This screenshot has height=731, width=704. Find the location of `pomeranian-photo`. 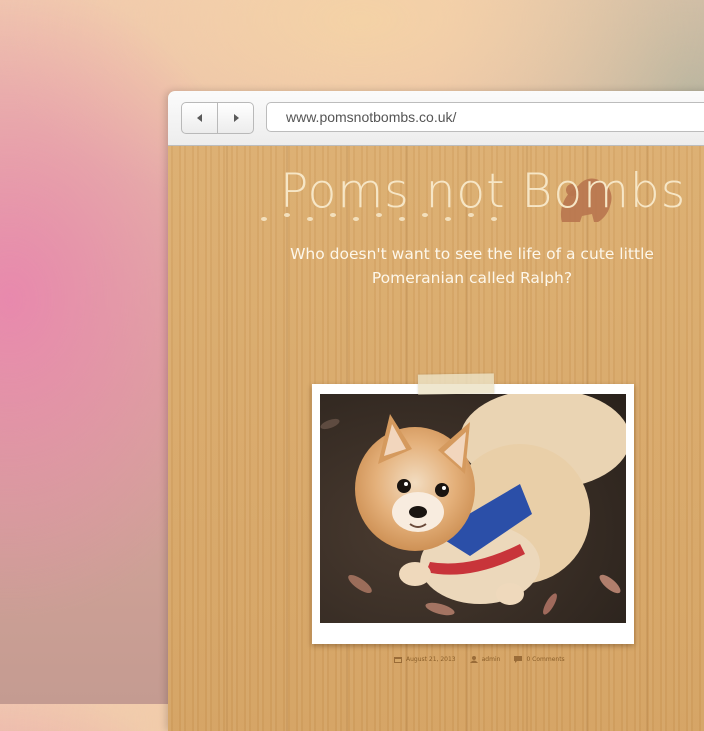

pomeranian-photo is located at coordinates (473, 508).